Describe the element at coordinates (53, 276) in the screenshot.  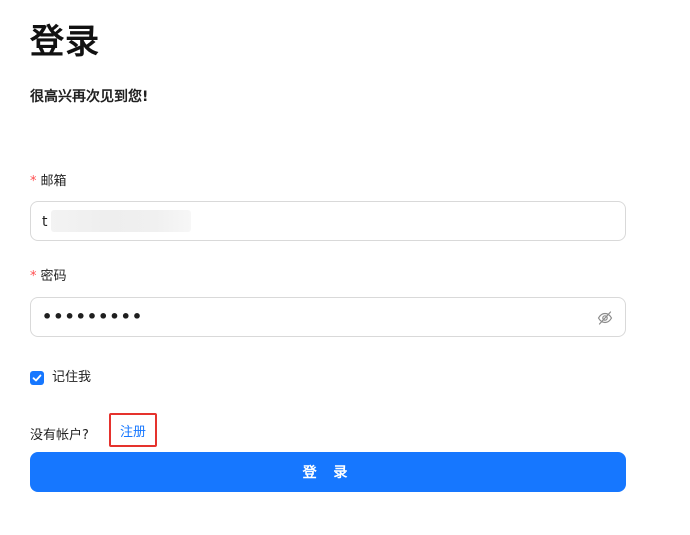
I see `password-label-text: 密码` at that location.